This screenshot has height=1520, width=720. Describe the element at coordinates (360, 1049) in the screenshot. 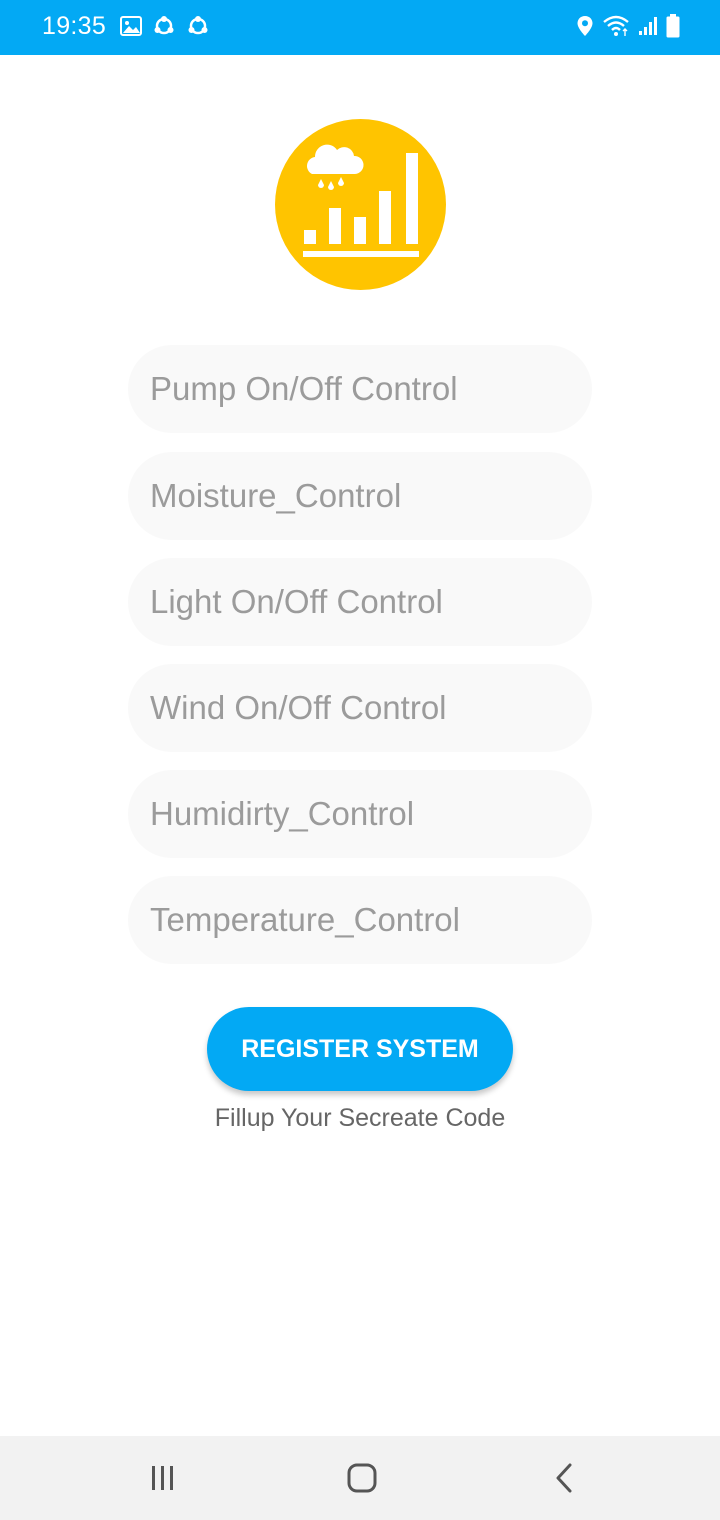

I see `register-system-button: REGISTER SYSTEM` at that location.